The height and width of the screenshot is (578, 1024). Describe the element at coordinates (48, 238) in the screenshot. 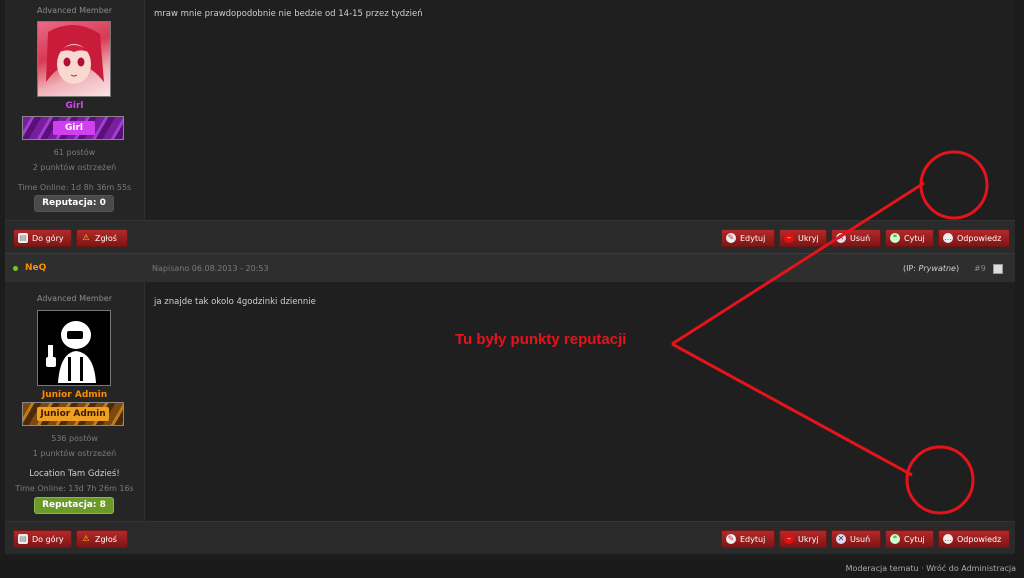

I see `post1-top-label: Do góry` at that location.